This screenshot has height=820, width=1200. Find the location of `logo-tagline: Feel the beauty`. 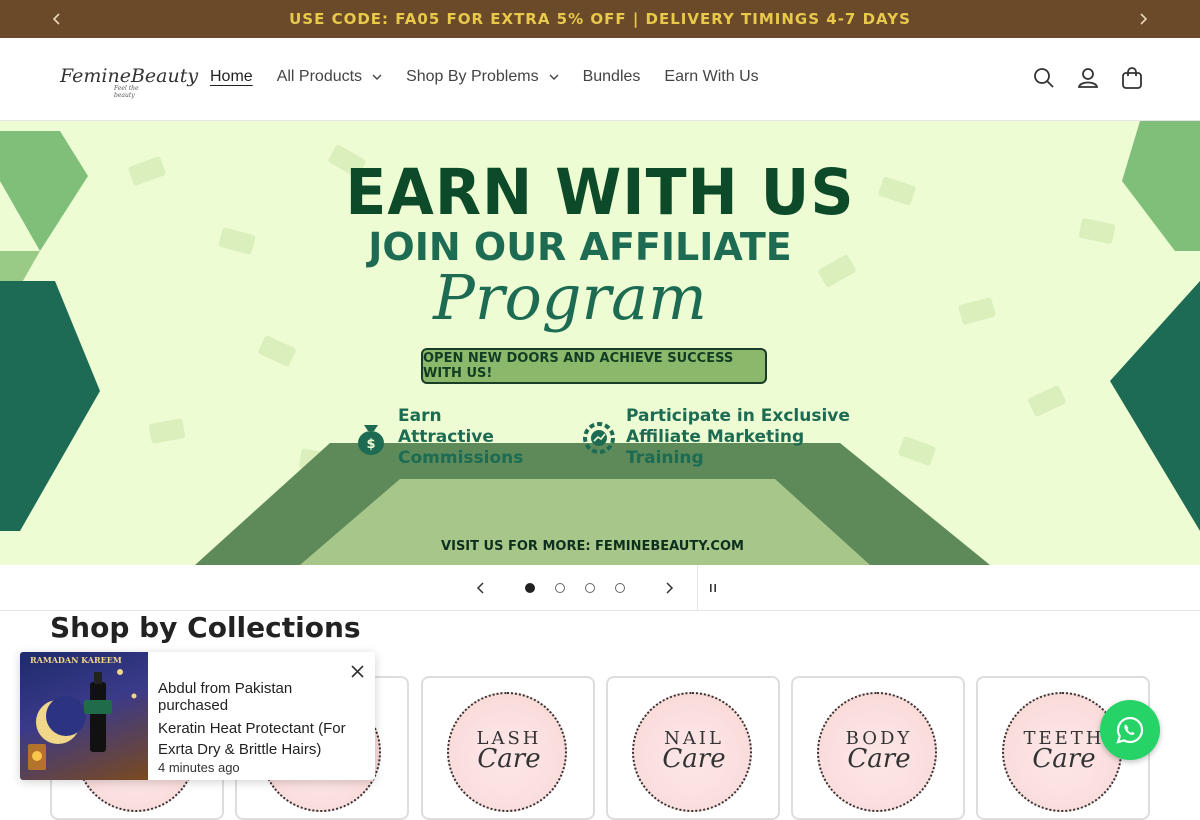

logo-tagline: Feel the beauty is located at coordinates (126, 92).